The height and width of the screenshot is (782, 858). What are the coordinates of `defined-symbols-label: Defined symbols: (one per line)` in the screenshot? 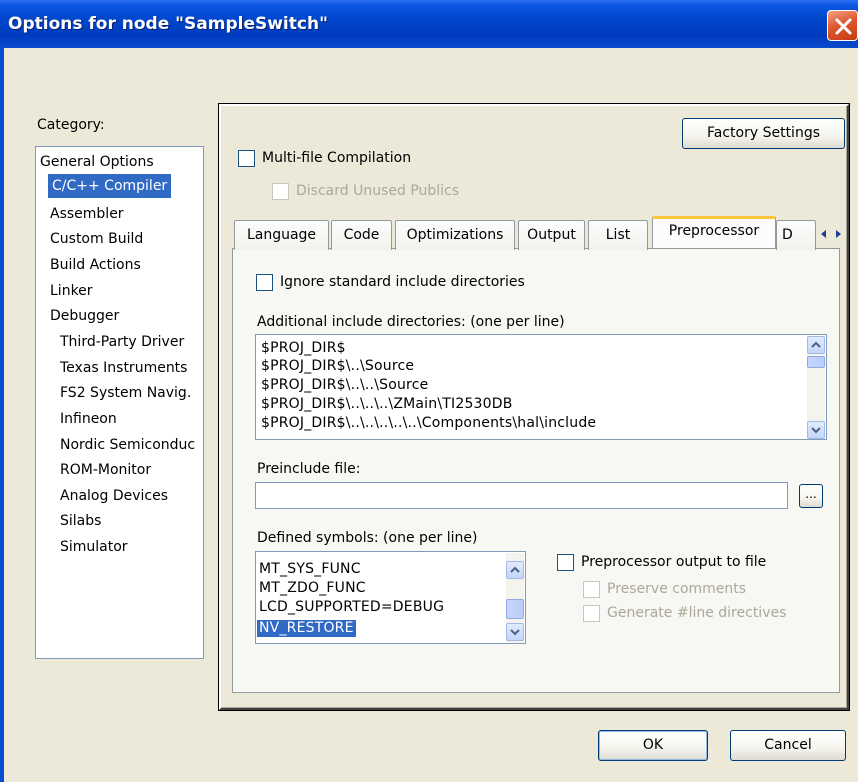 It's located at (367, 538).